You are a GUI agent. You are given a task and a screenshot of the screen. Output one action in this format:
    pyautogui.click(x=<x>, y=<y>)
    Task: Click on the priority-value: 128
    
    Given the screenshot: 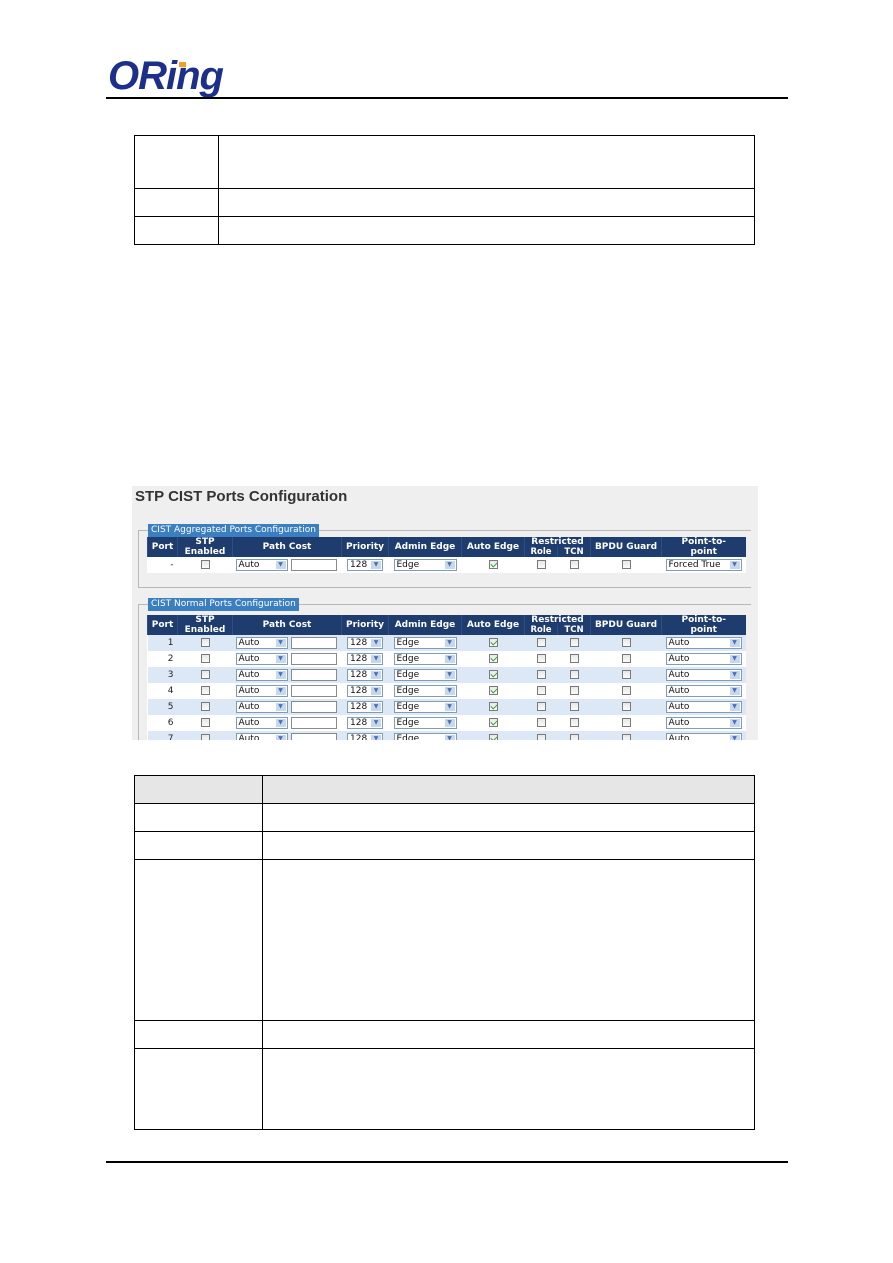 What is the action you would take?
    pyautogui.click(x=359, y=675)
    